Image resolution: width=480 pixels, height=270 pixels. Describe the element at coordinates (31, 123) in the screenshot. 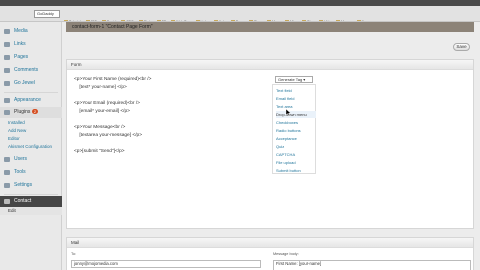

I see `sidebar-subitem-installed: Installed` at that location.